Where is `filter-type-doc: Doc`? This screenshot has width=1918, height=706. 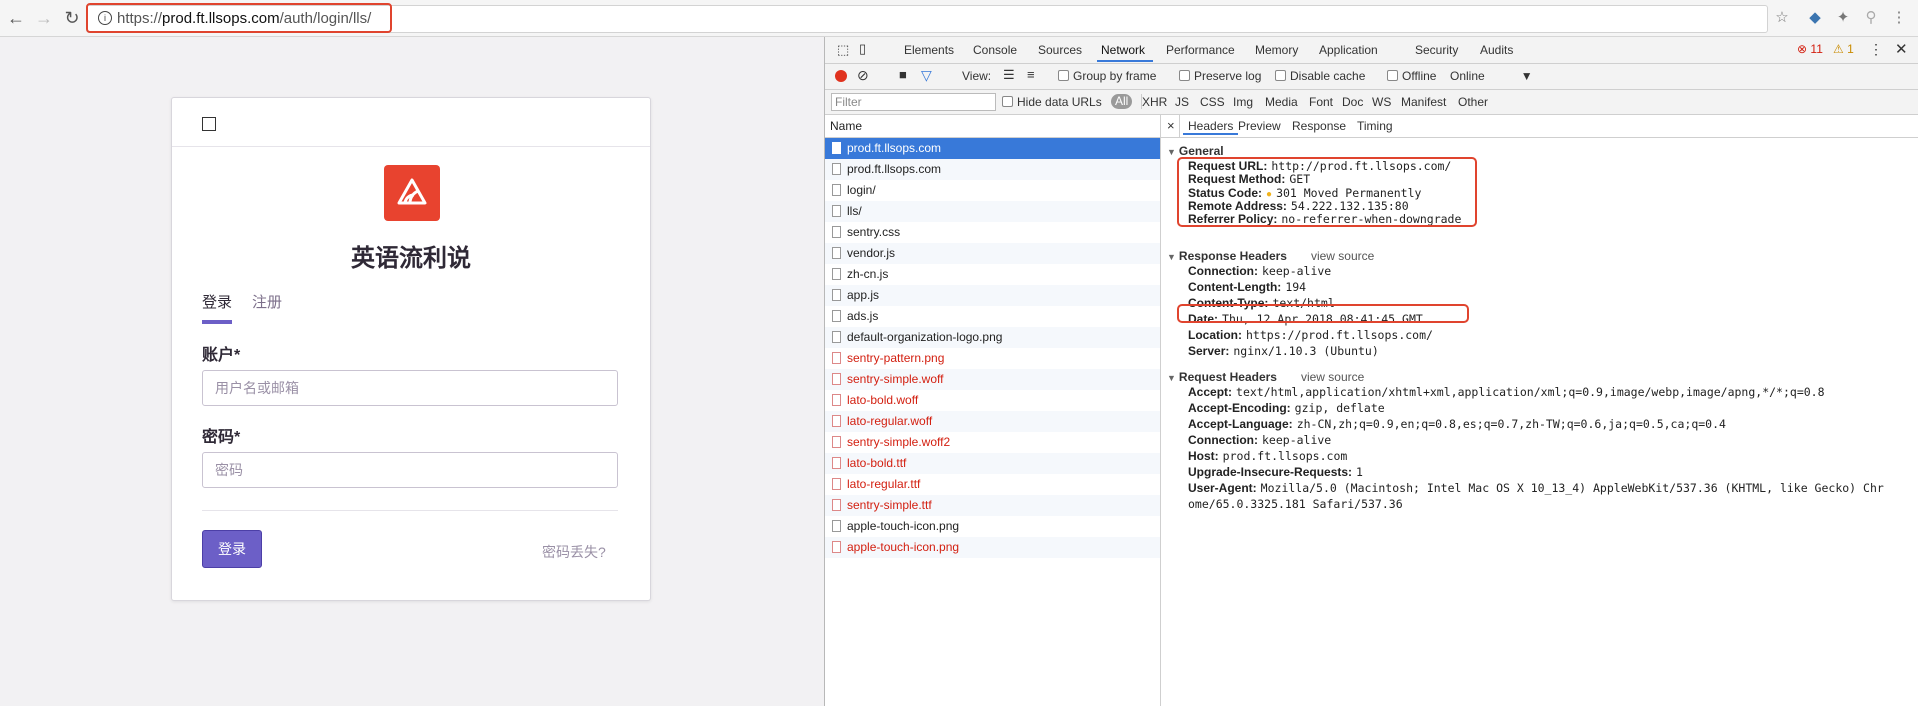 filter-type-doc: Doc is located at coordinates (1352, 102).